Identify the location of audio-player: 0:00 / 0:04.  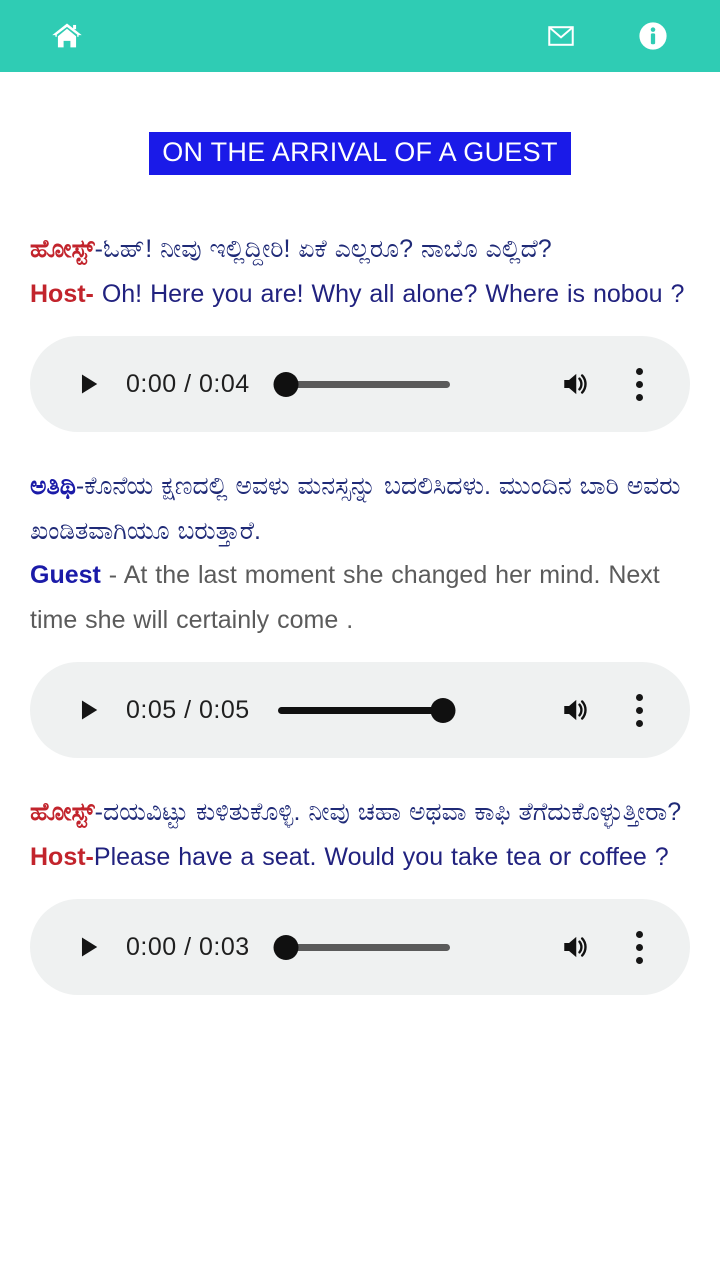
(360, 384).